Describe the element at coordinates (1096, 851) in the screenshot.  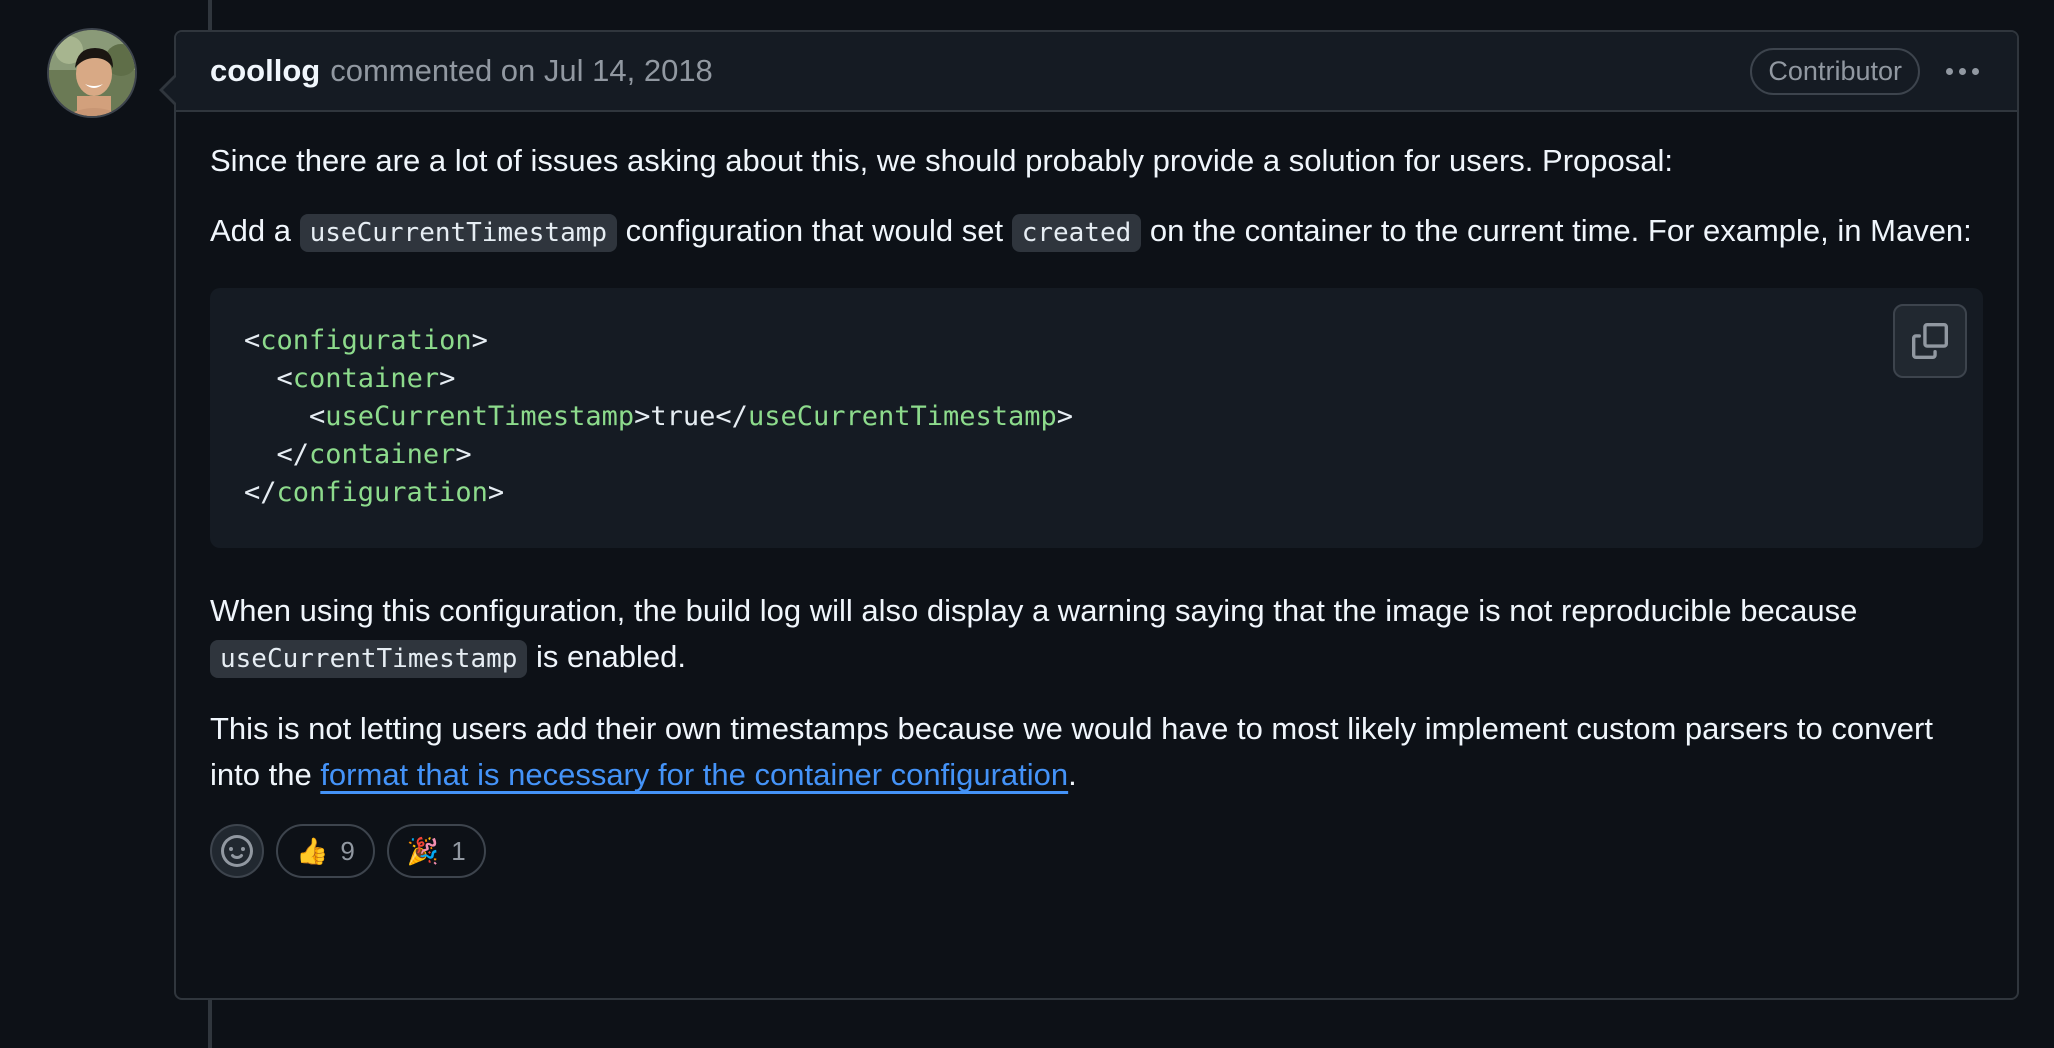
I see `reactions-bar: 👍 9 🎉 1` at that location.